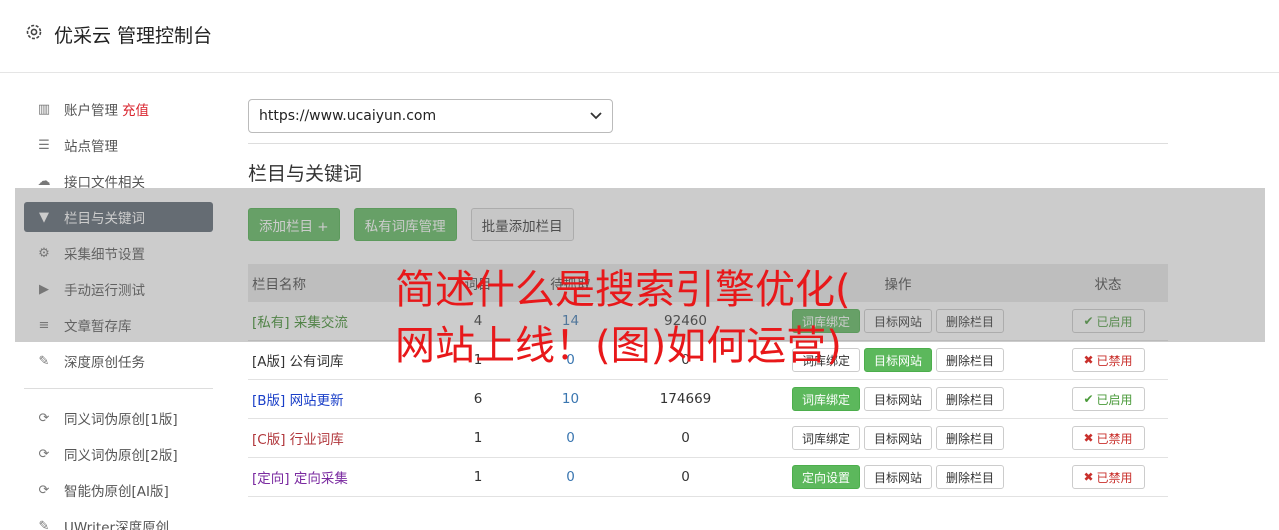  I want to click on server-icon: ☰, so click(44, 145).